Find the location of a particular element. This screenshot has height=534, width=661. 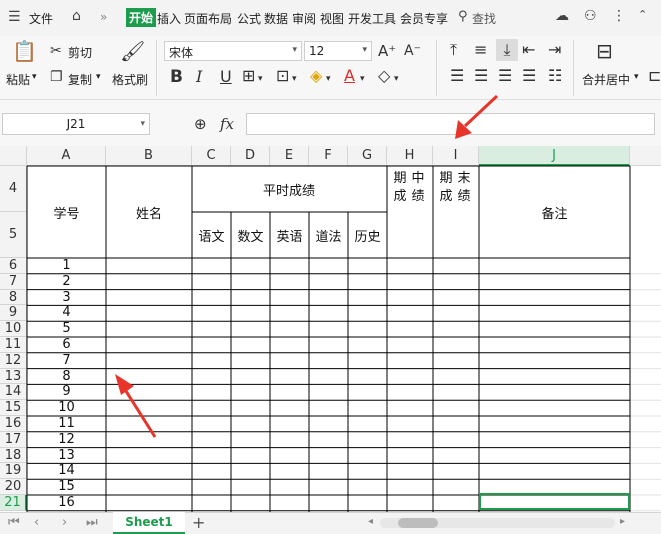

justify-icon: ☰ is located at coordinates (529, 76).